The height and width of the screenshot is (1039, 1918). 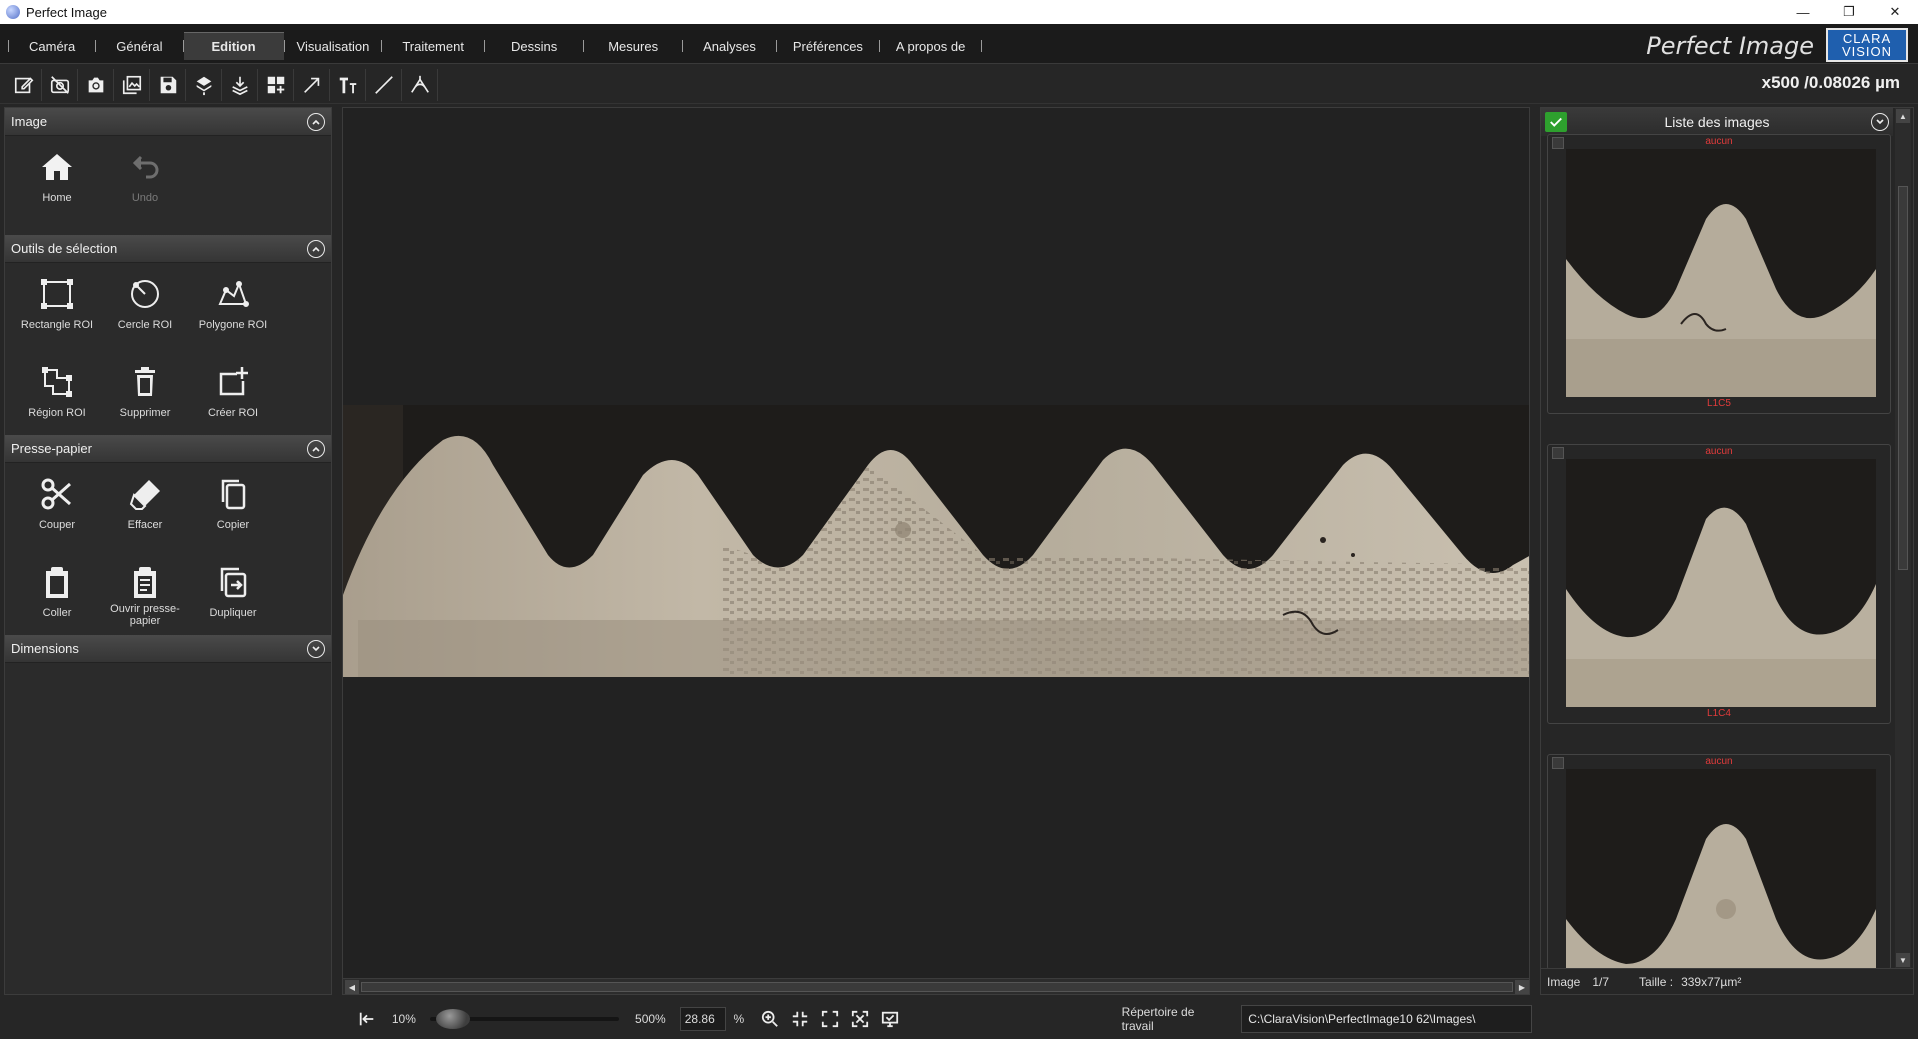 What do you see at coordinates (60, 85) in the screenshot?
I see `no-camera-icon` at bounding box center [60, 85].